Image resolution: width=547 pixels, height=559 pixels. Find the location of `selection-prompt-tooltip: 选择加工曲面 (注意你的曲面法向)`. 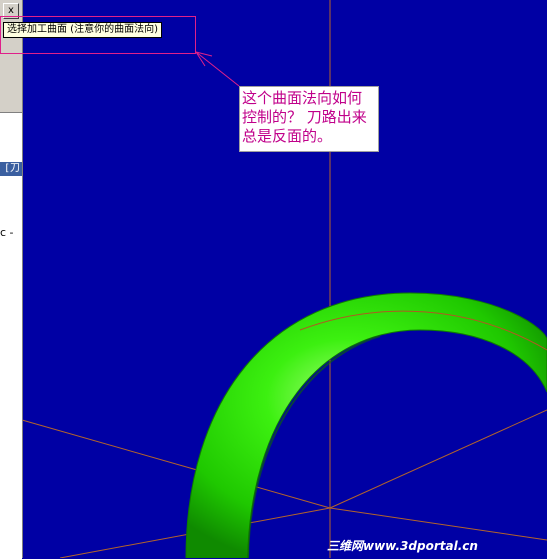

selection-prompt-tooltip: 选择加工曲面 (注意你的曲面法向) is located at coordinates (82, 30).